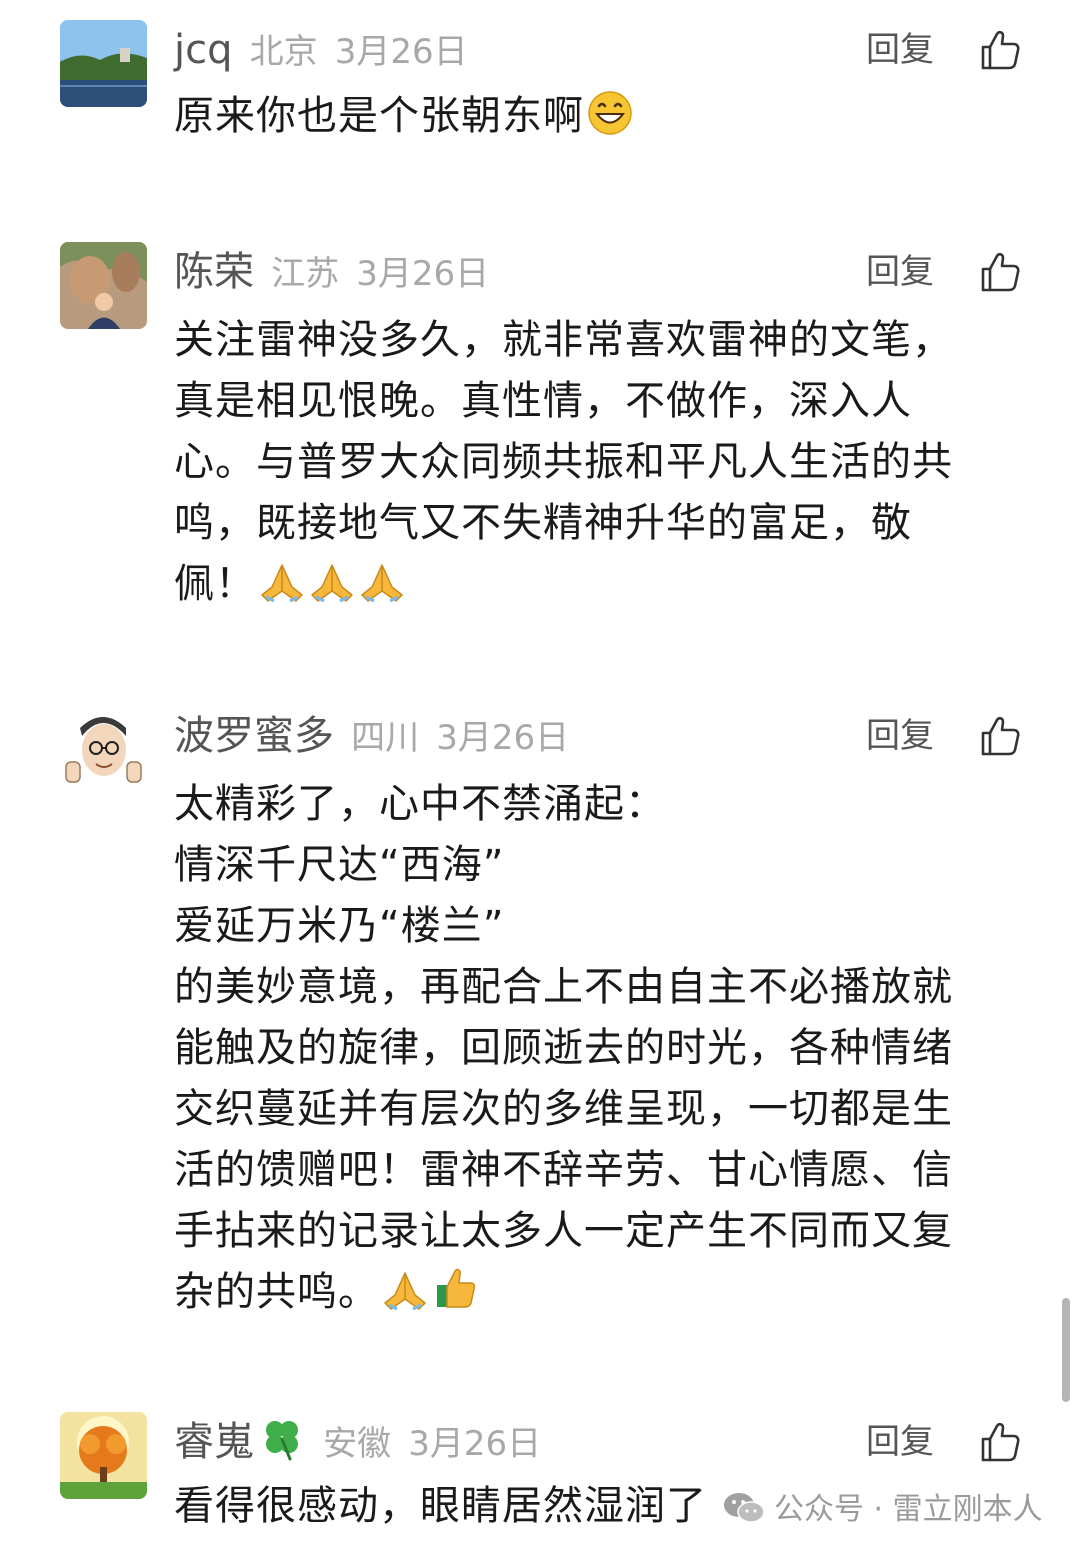 The image size is (1080, 1553). Describe the element at coordinates (420, 804) in the screenshot. I see `comment-line: 太精彩了，心中不禁涌起：` at that location.